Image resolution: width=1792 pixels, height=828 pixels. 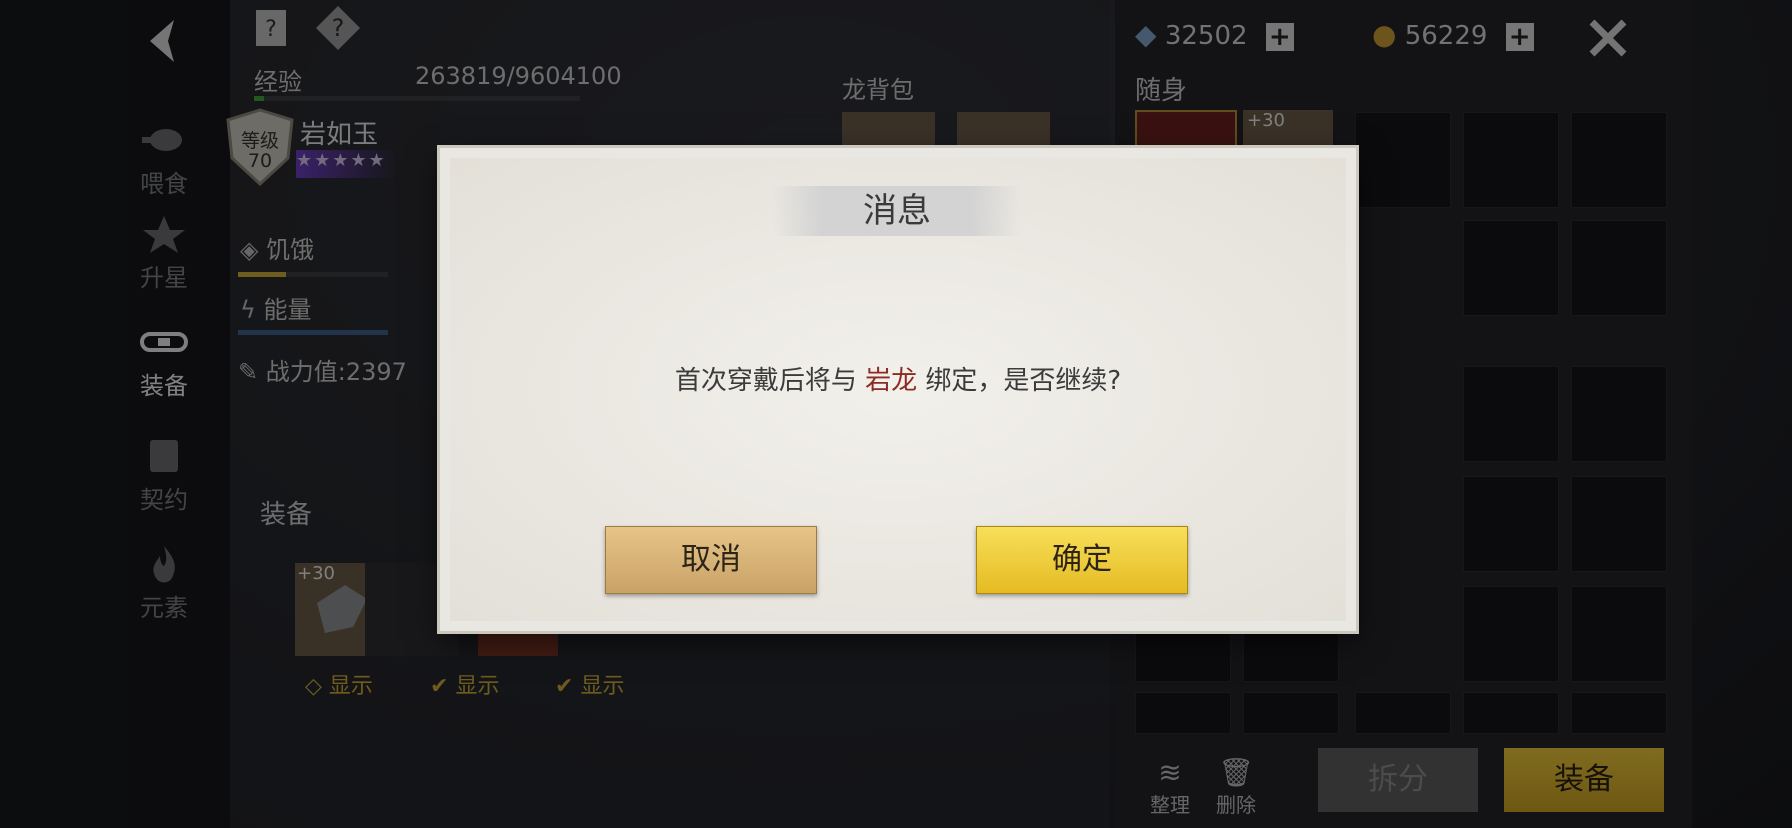 I want to click on confirm-button: 确定, so click(x=1082, y=560).